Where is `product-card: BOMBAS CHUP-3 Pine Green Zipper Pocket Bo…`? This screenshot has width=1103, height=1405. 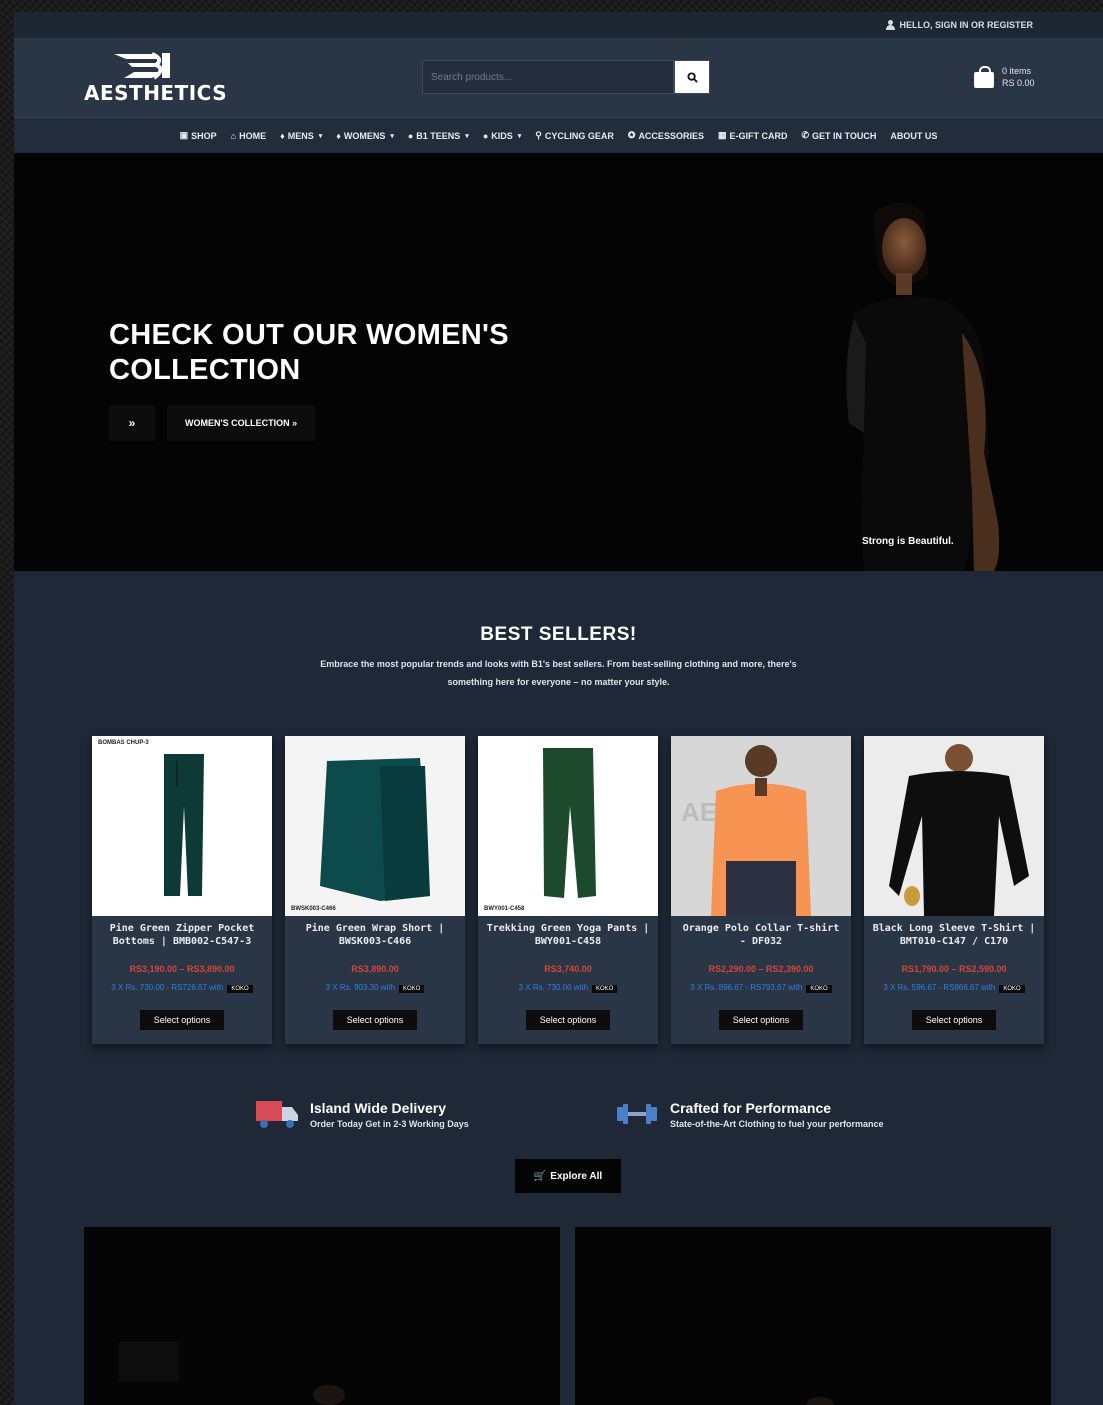 product-card: BOMBAS CHUP-3 Pine Green Zipper Pocket Bo… is located at coordinates (182, 890).